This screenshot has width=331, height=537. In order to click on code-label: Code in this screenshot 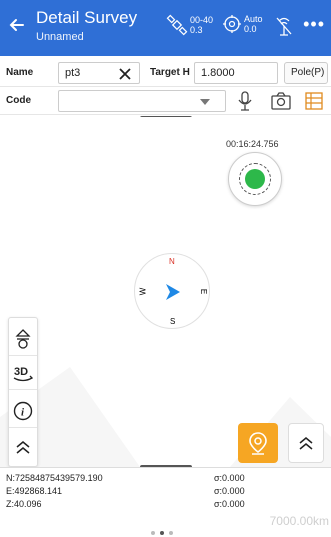, I will do `click(18, 100)`.